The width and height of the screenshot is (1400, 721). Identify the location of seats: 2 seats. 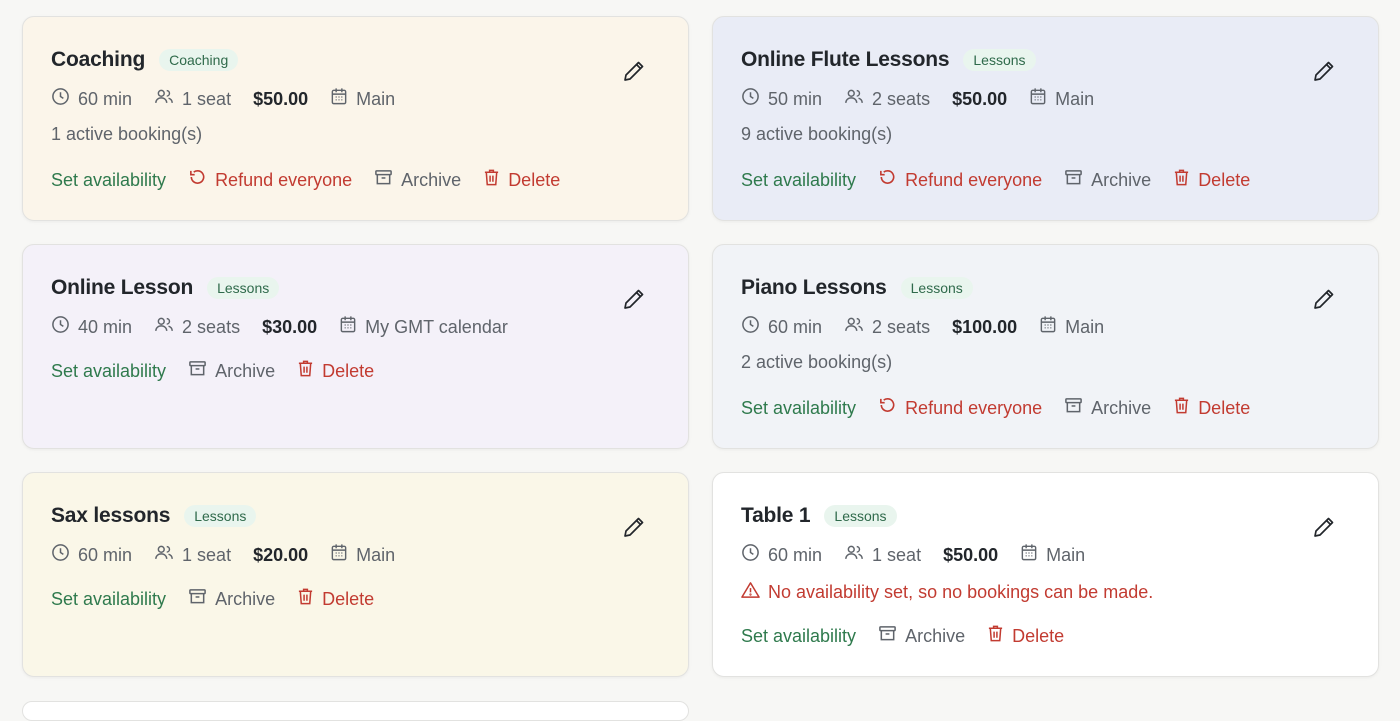
(211, 326).